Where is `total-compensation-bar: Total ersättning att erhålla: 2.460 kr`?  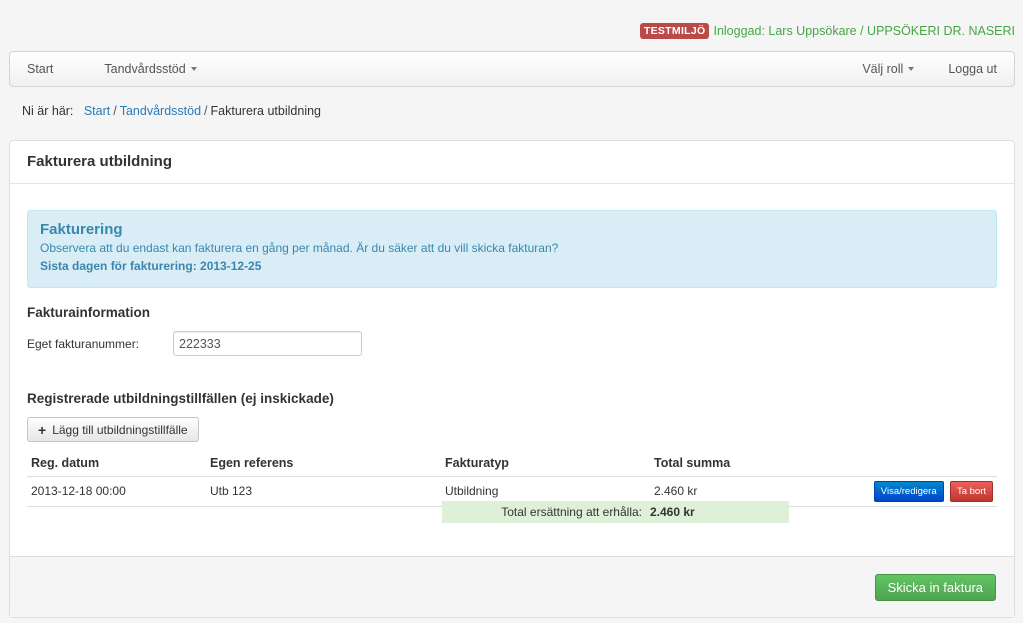 total-compensation-bar: Total ersättning att erhålla: 2.460 kr is located at coordinates (615, 512).